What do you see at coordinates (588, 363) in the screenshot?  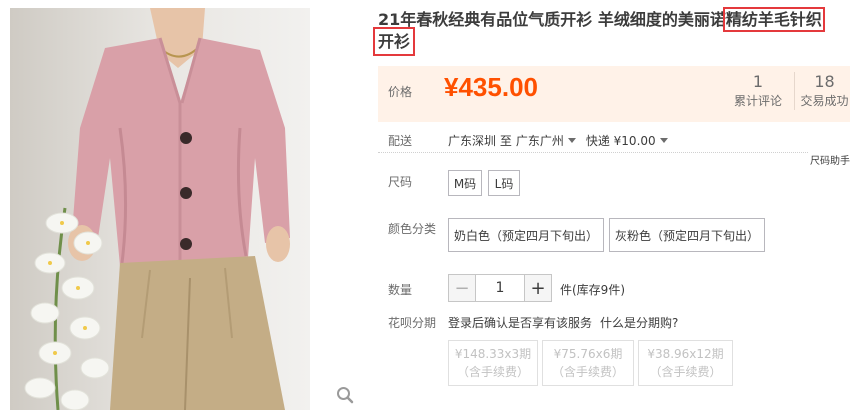 I see `installment-option-6: ¥75.76x6期 （含手续费）` at bounding box center [588, 363].